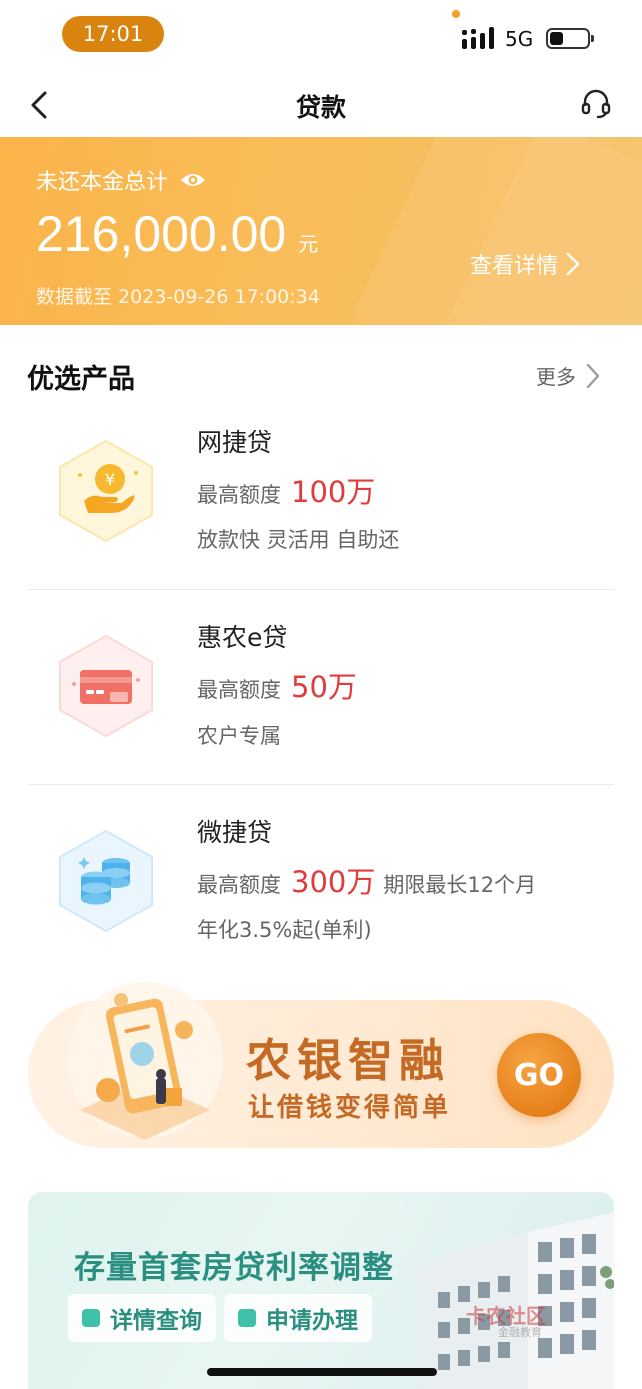  I want to click on principal-amount-row: 216,000.00 元, so click(177, 234).